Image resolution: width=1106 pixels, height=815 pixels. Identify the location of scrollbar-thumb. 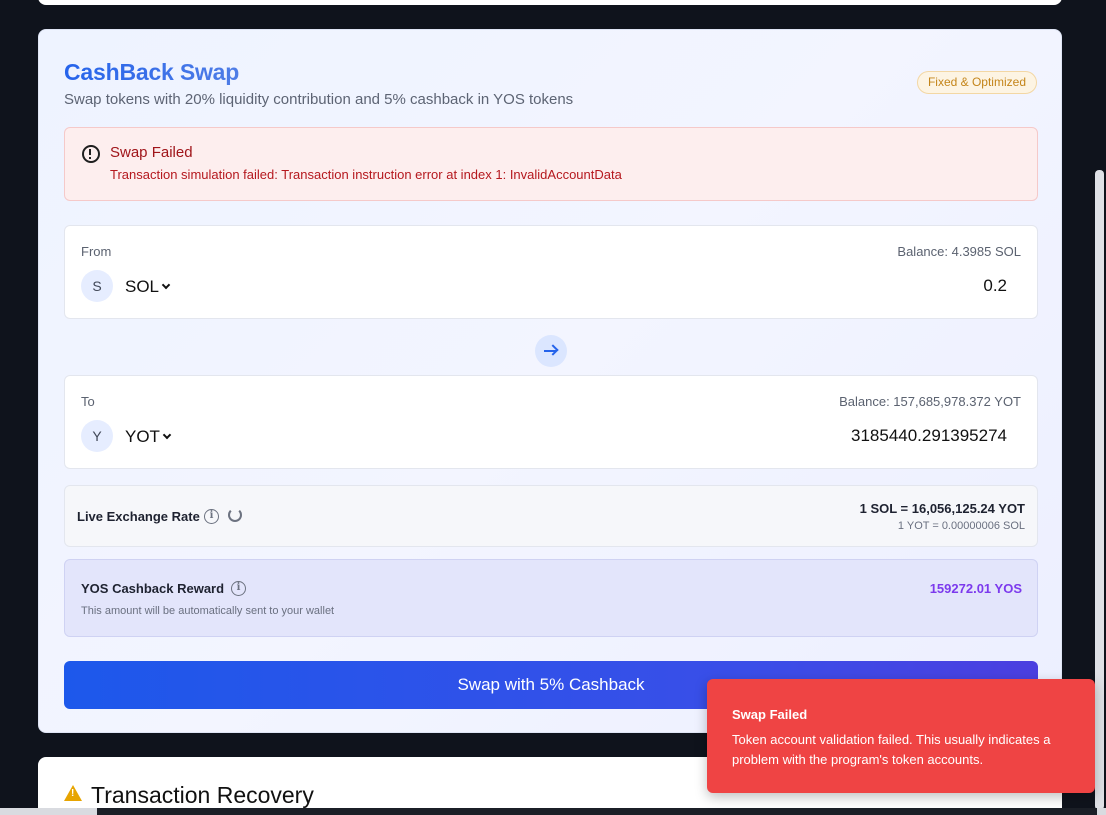
(1099, 490).